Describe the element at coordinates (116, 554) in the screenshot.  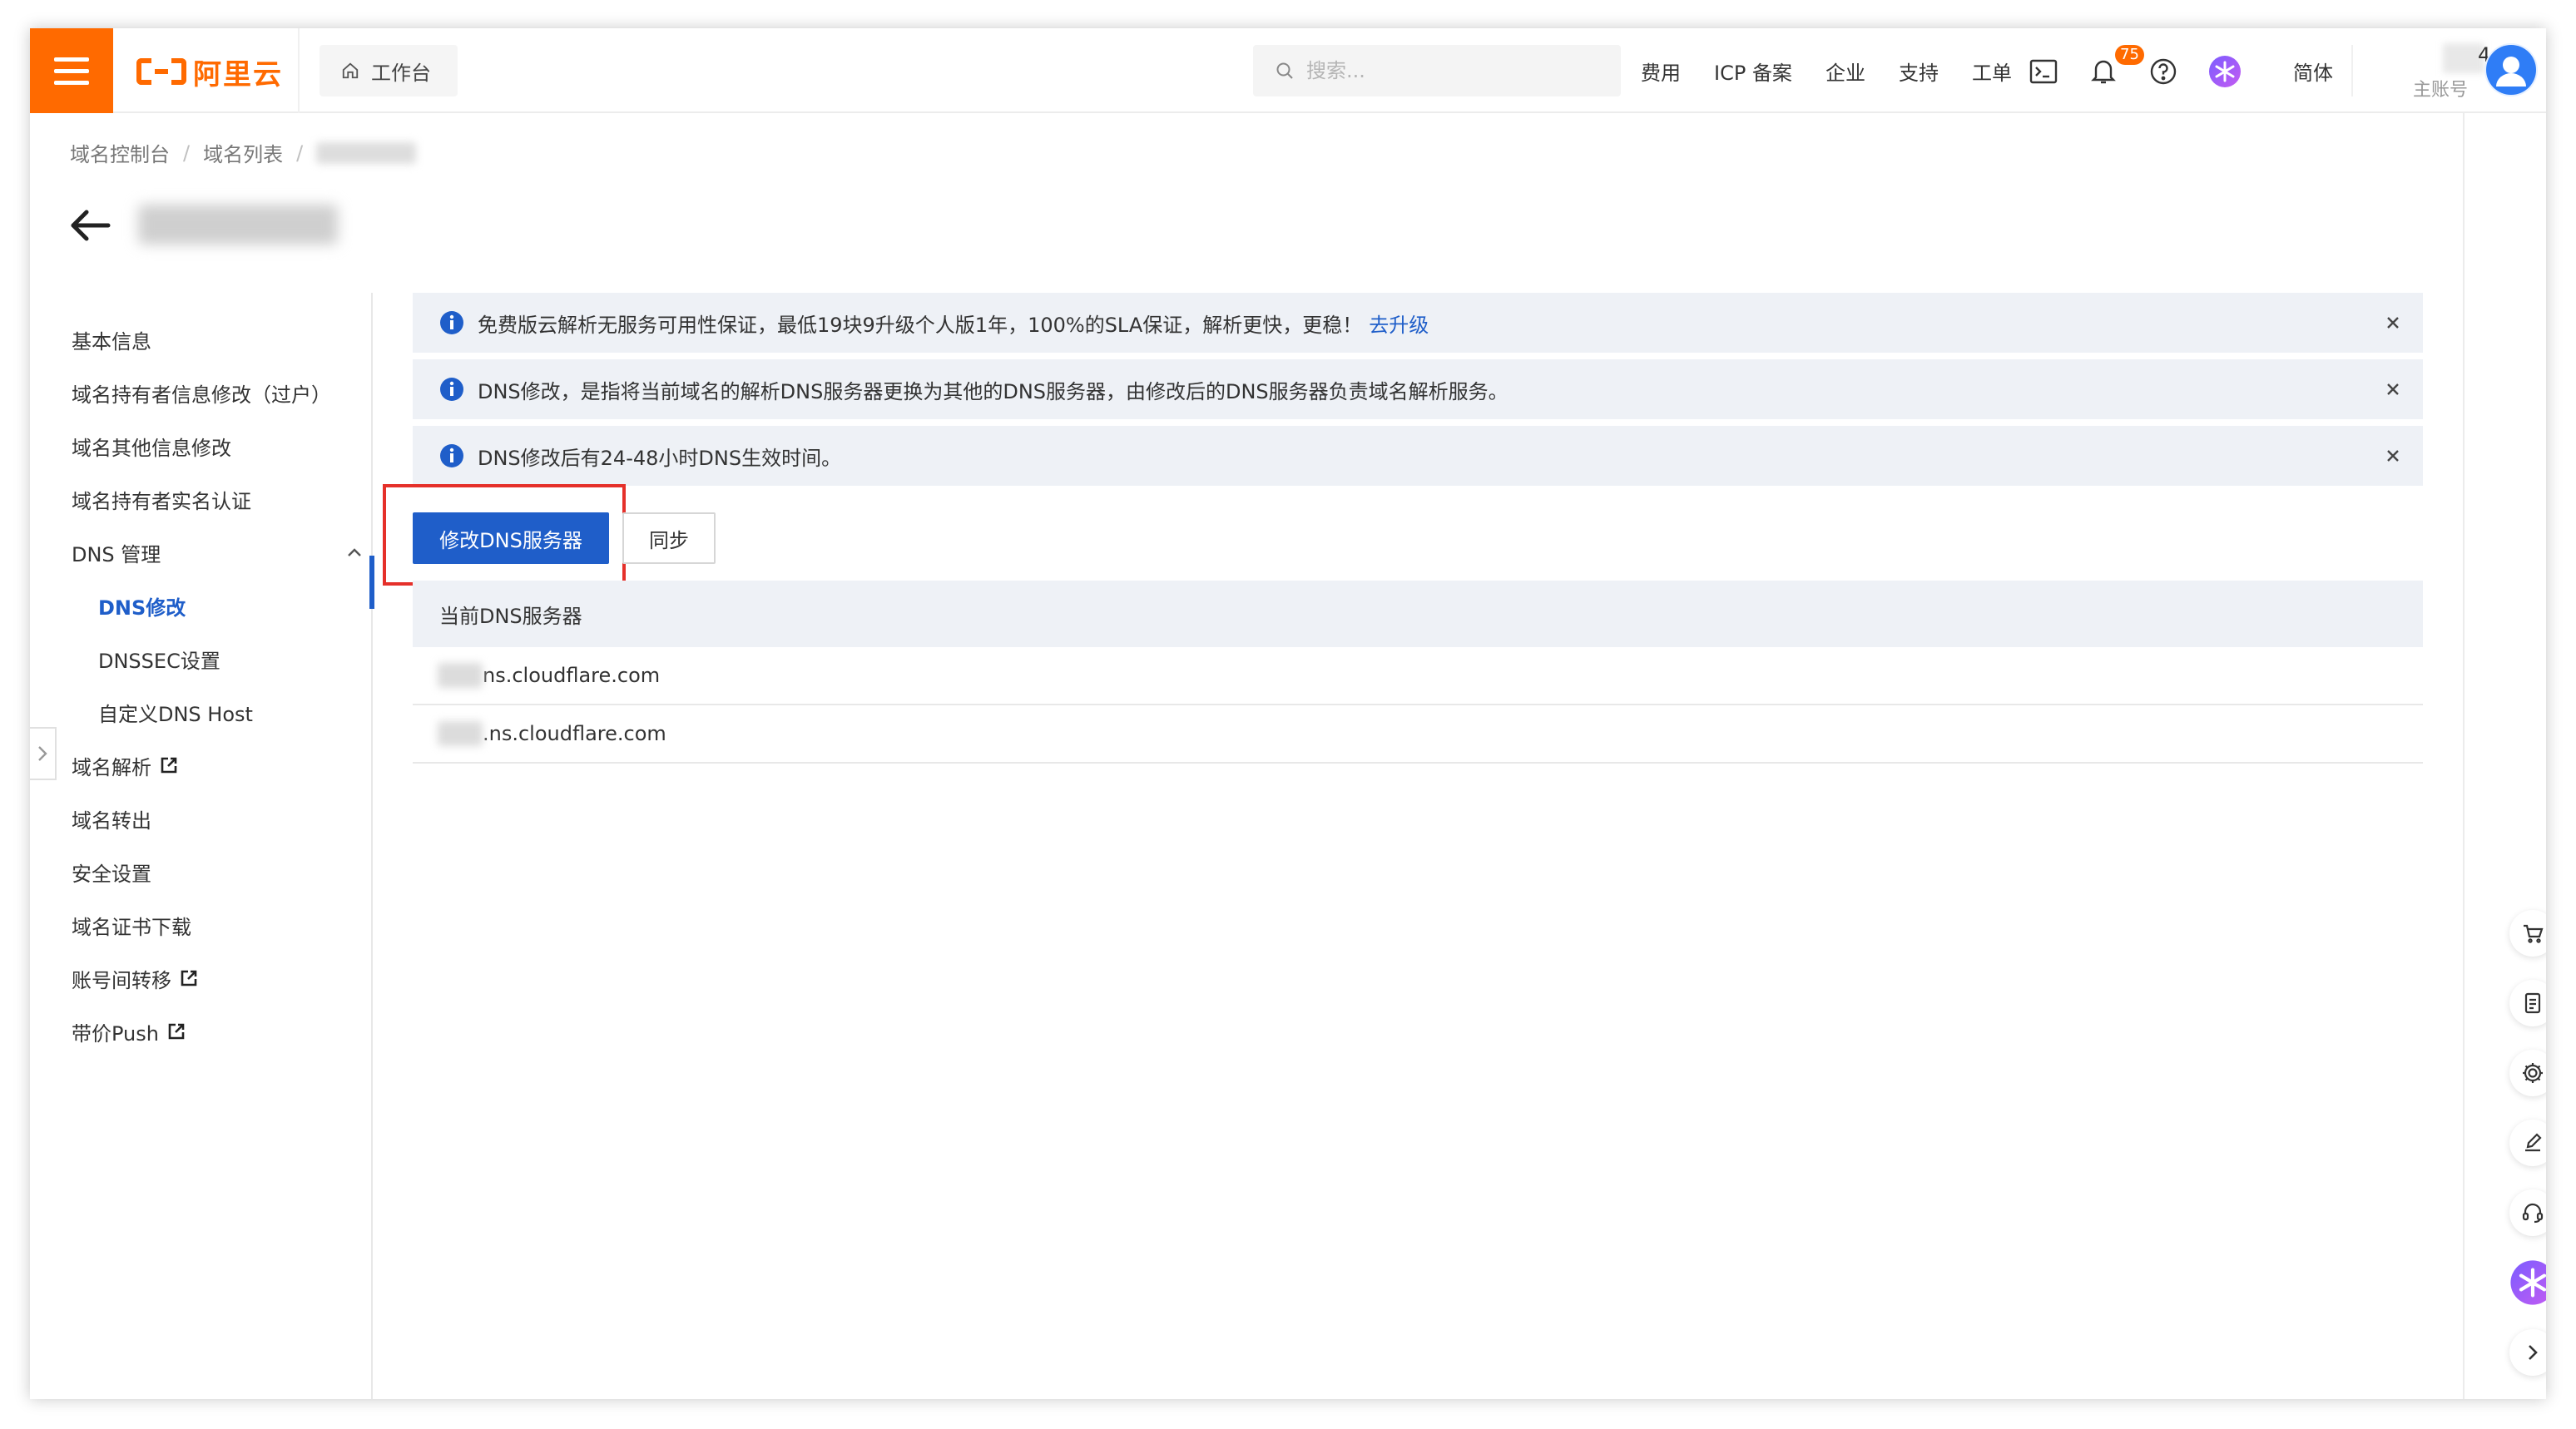
I see `sidebar-item-label: DNS 管理` at that location.